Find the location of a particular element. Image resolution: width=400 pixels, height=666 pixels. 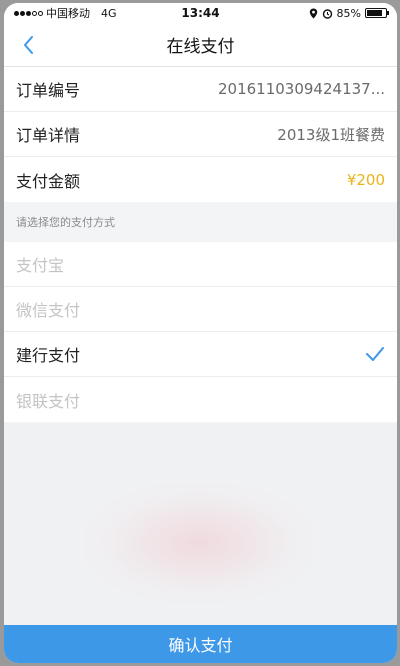

payment-amount-value: ¥200 is located at coordinates (365, 179).